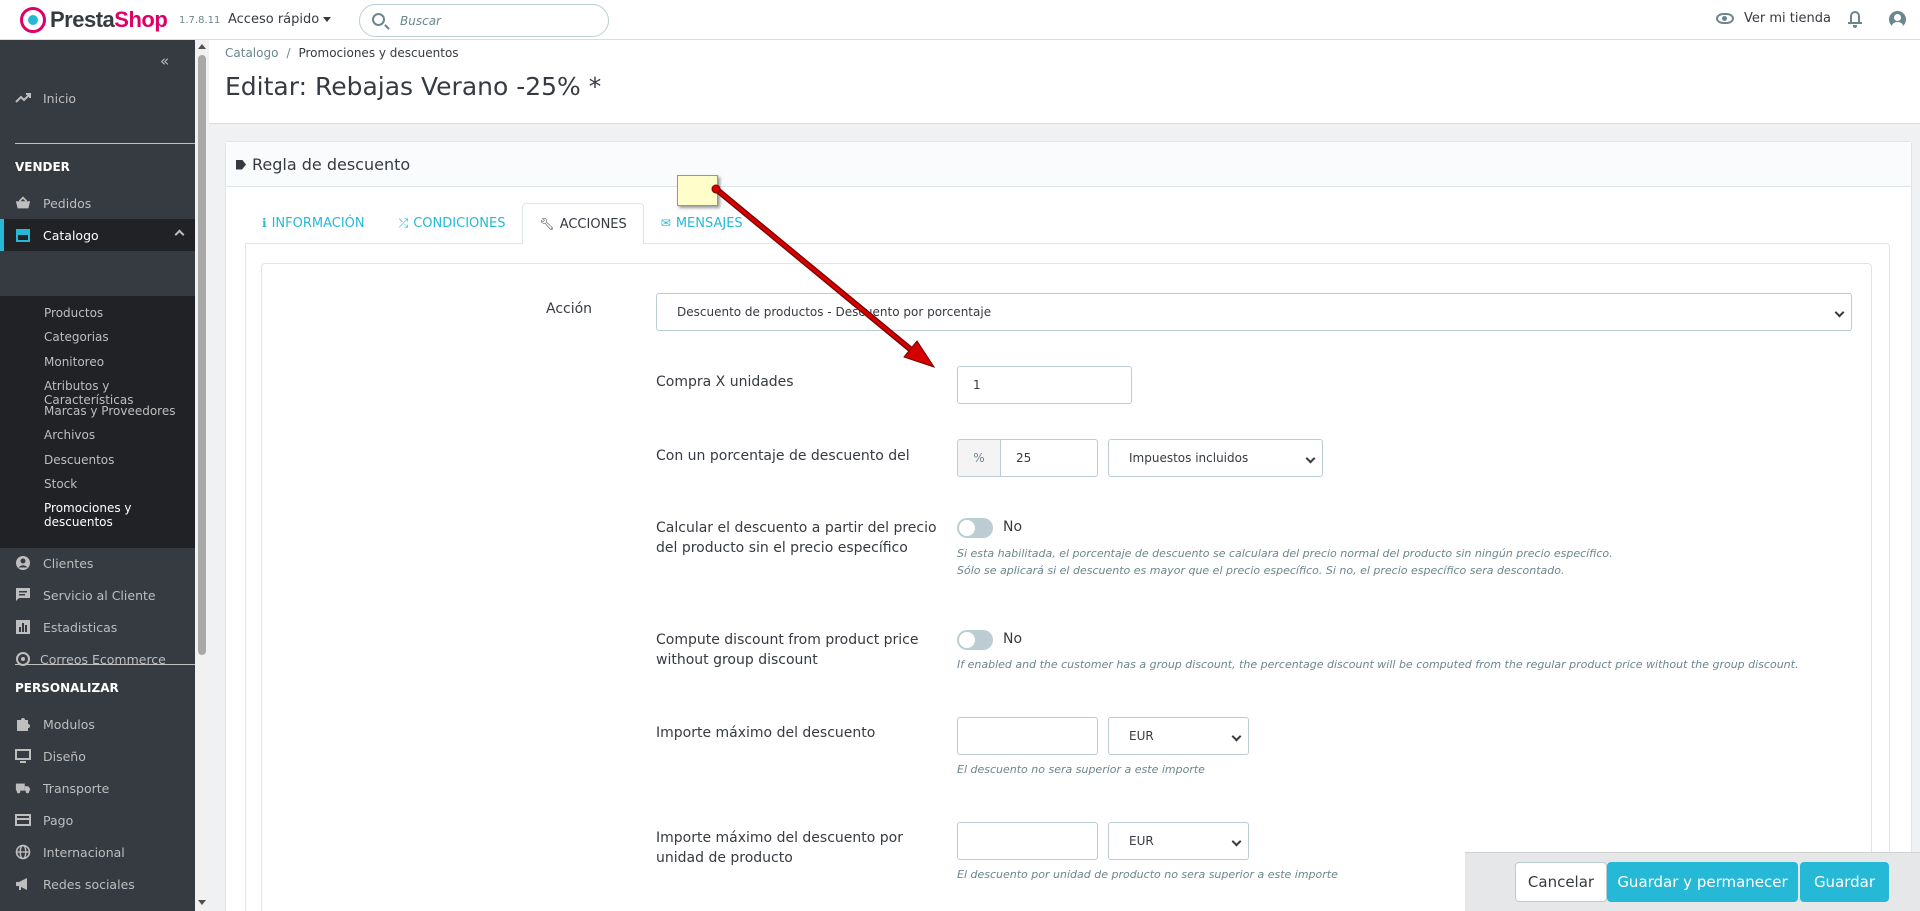 This screenshot has width=1920, height=911. Describe the element at coordinates (23, 235) in the screenshot. I see `store-icon` at that location.